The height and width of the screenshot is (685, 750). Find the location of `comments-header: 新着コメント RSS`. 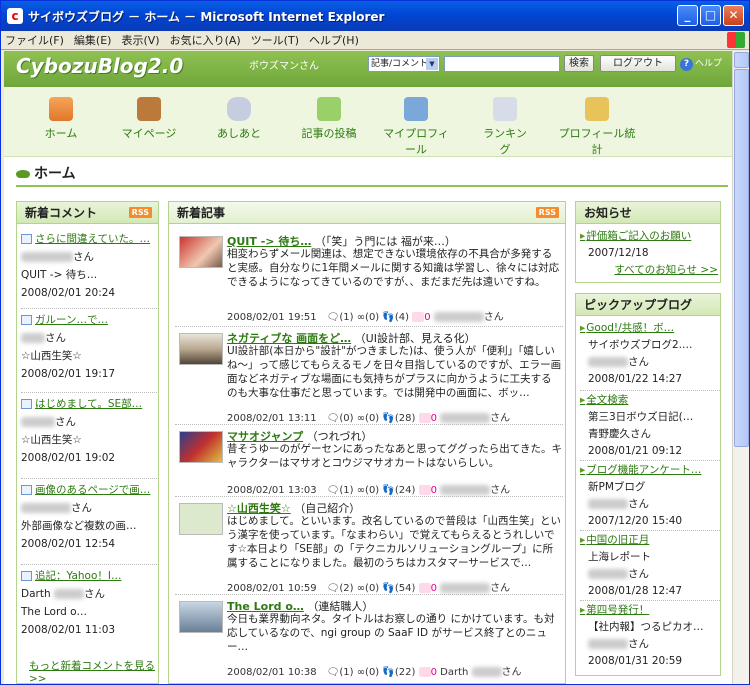

comments-header: 新着コメント RSS is located at coordinates (87, 213).